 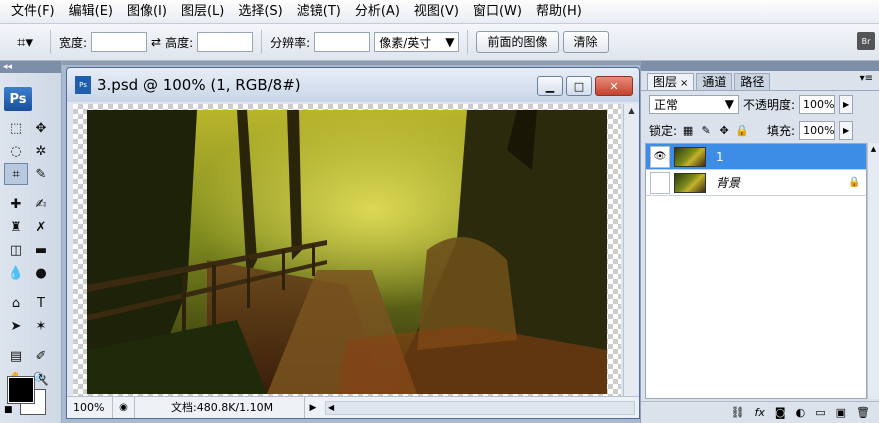 I want to click on width-input, so click(x=119, y=42).